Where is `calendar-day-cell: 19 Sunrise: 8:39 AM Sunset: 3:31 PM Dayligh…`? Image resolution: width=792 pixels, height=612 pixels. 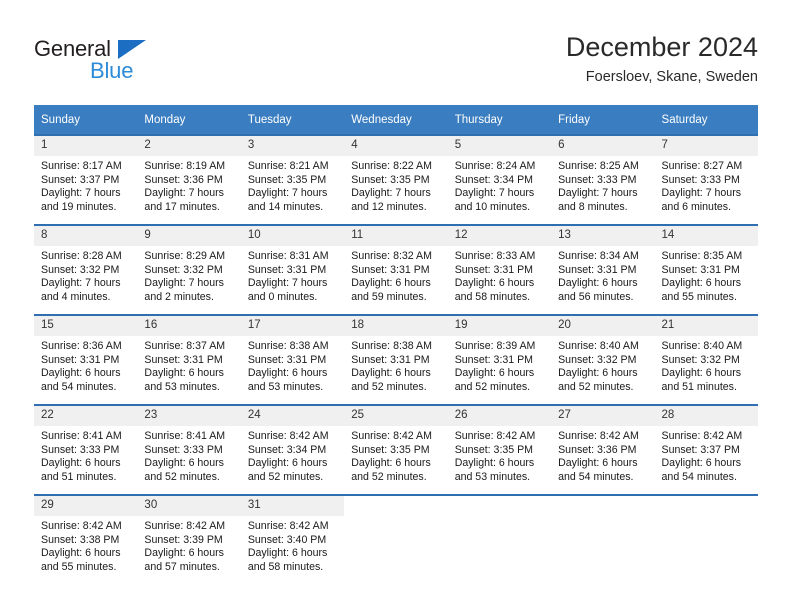 calendar-day-cell: 19 Sunrise: 8:39 AM Sunset: 3:31 PM Dayligh… is located at coordinates (499, 359).